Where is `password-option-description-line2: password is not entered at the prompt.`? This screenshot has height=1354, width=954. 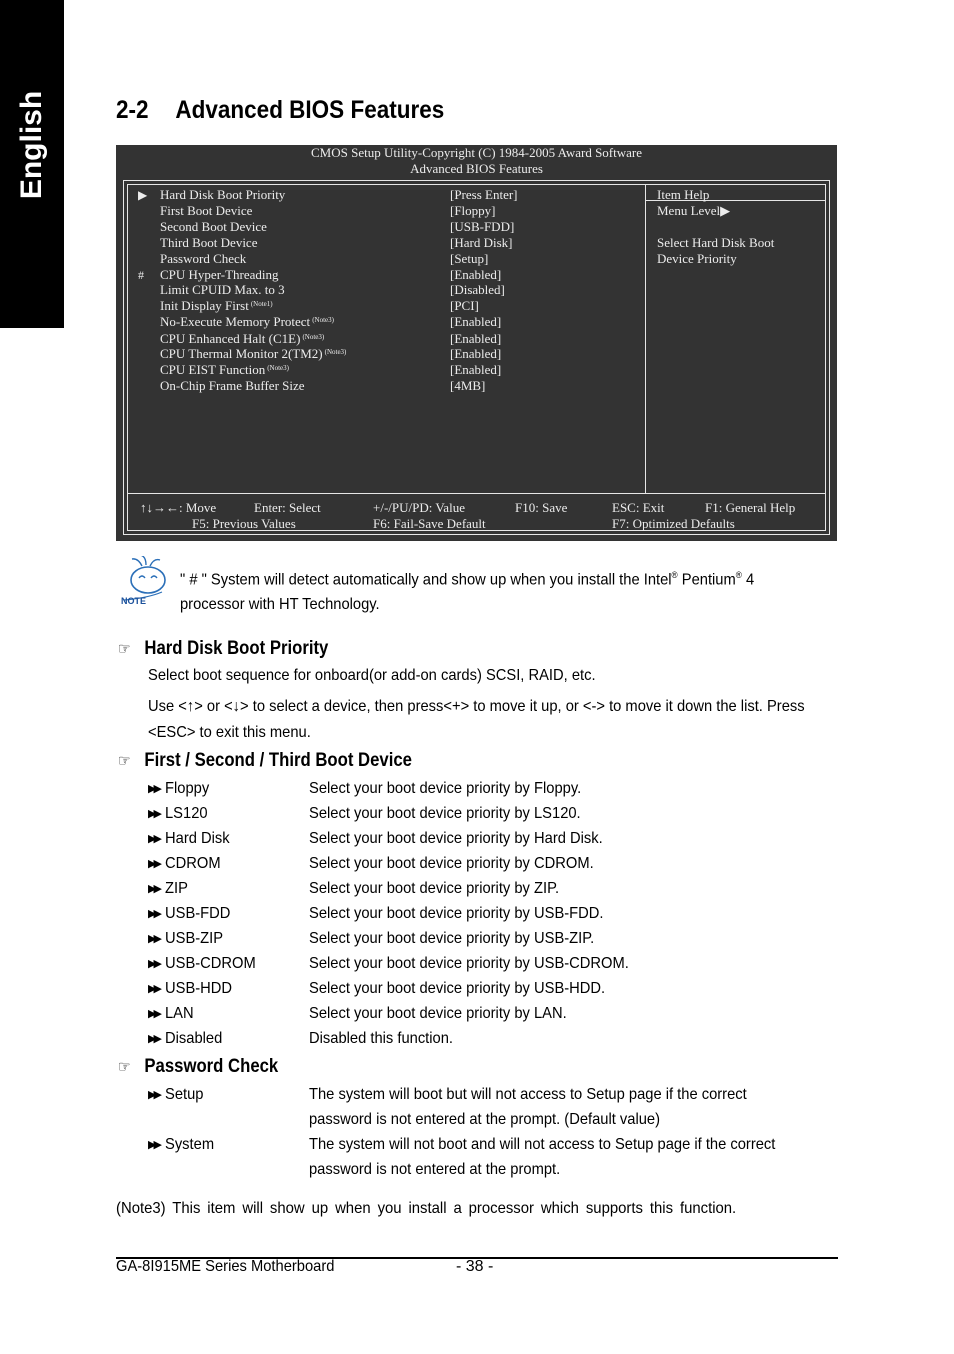 password-option-description-line2: password is not entered at the prompt. is located at coordinates (435, 1169).